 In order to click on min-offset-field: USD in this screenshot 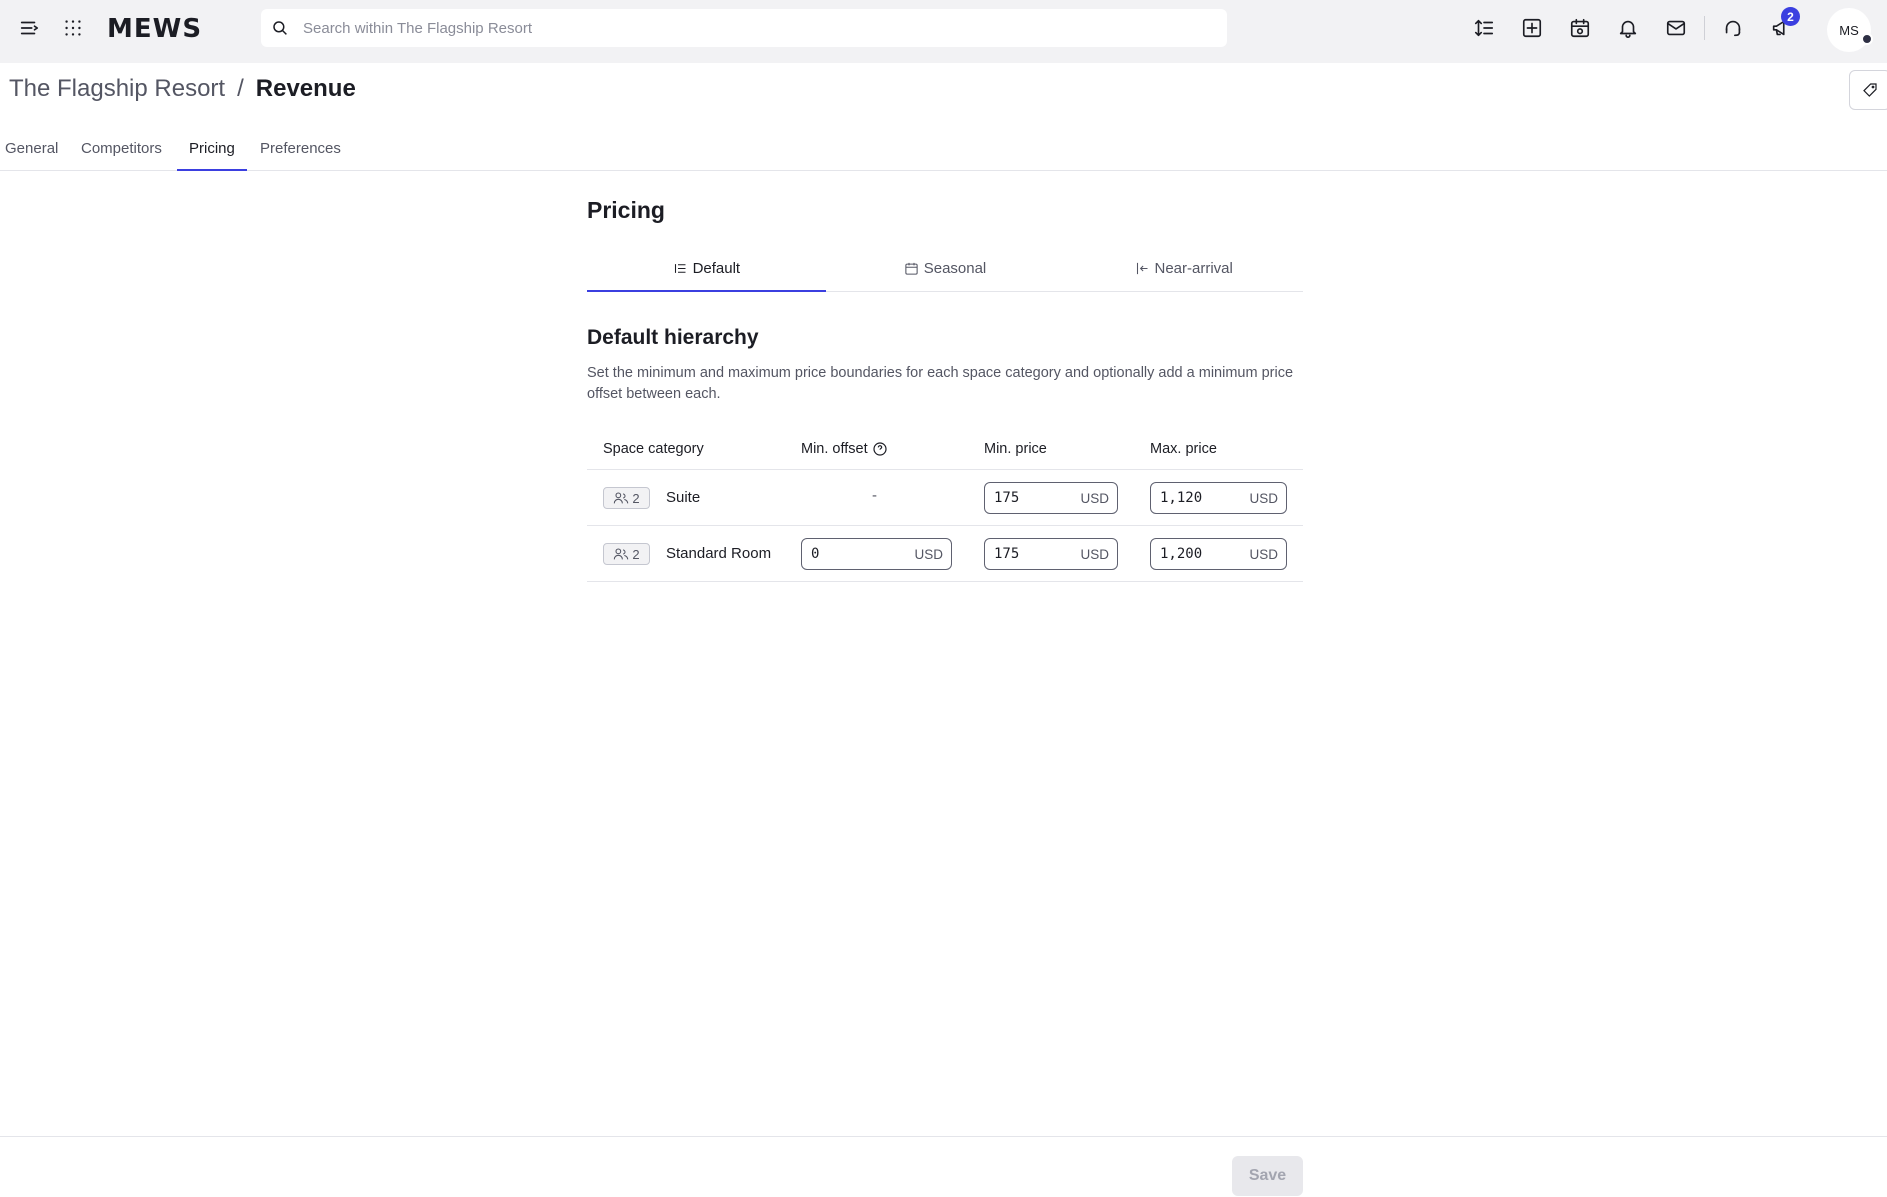, I will do `click(876, 554)`.